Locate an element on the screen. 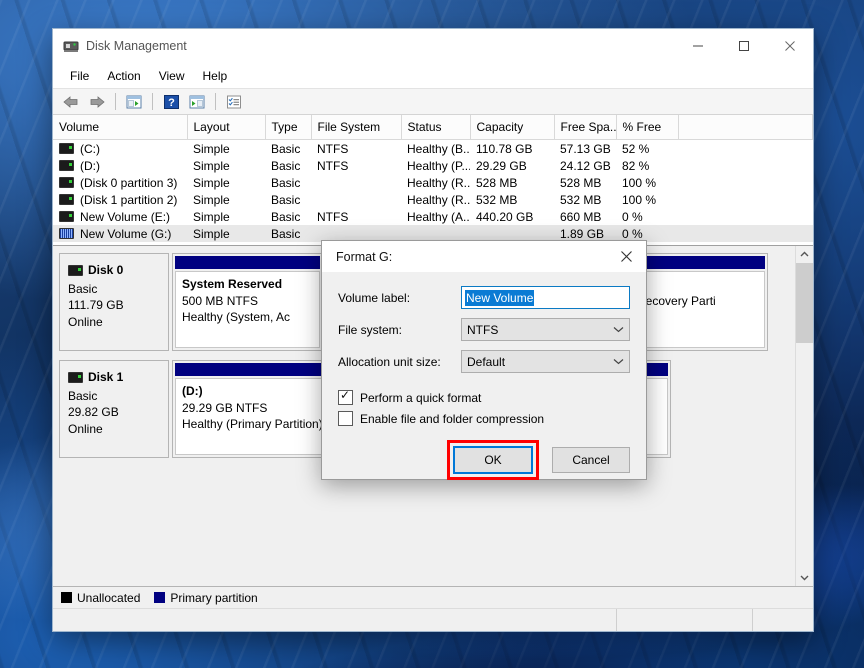  volume-label-input: New Volume is located at coordinates (545, 297).